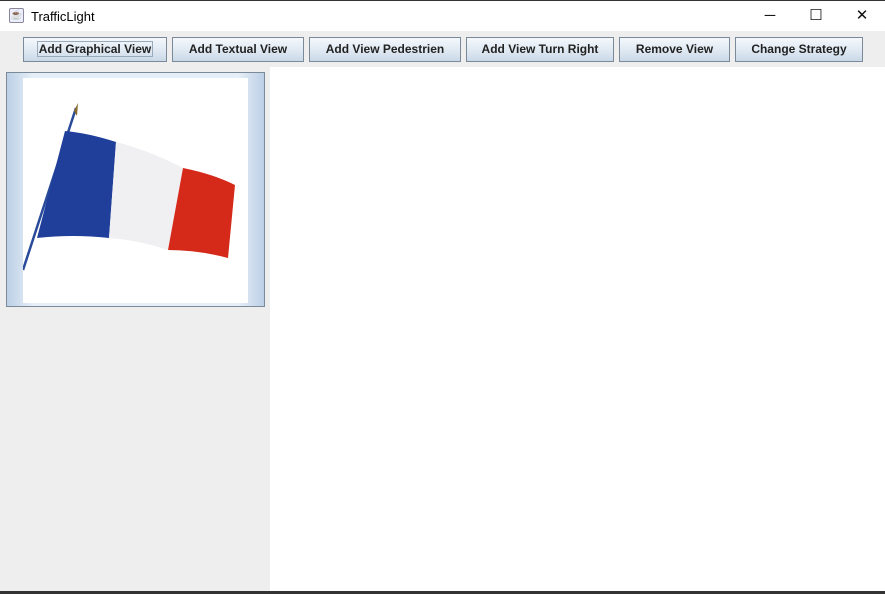 This screenshot has height=594, width=885. I want to click on french-flag-image, so click(134, 190).